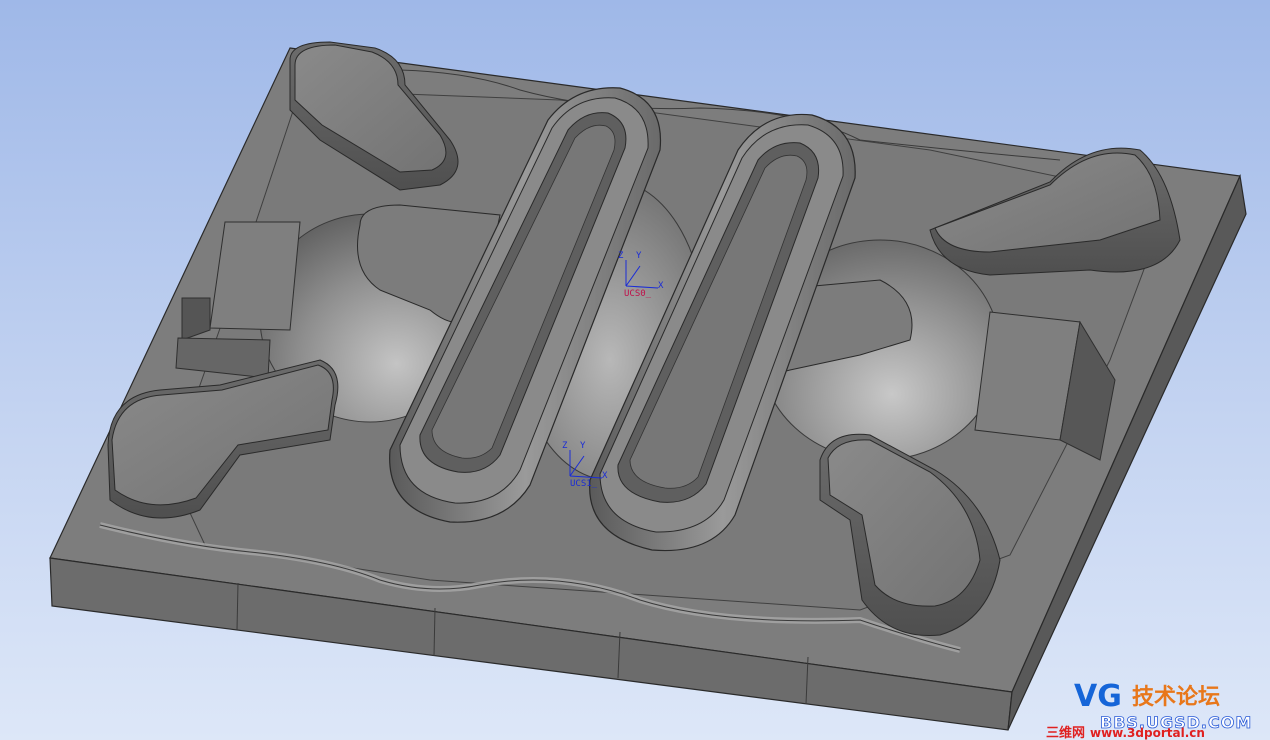 This screenshot has width=1270, height=740. I want to click on watermark-url: www.3dportal.cn, so click(1147, 733).